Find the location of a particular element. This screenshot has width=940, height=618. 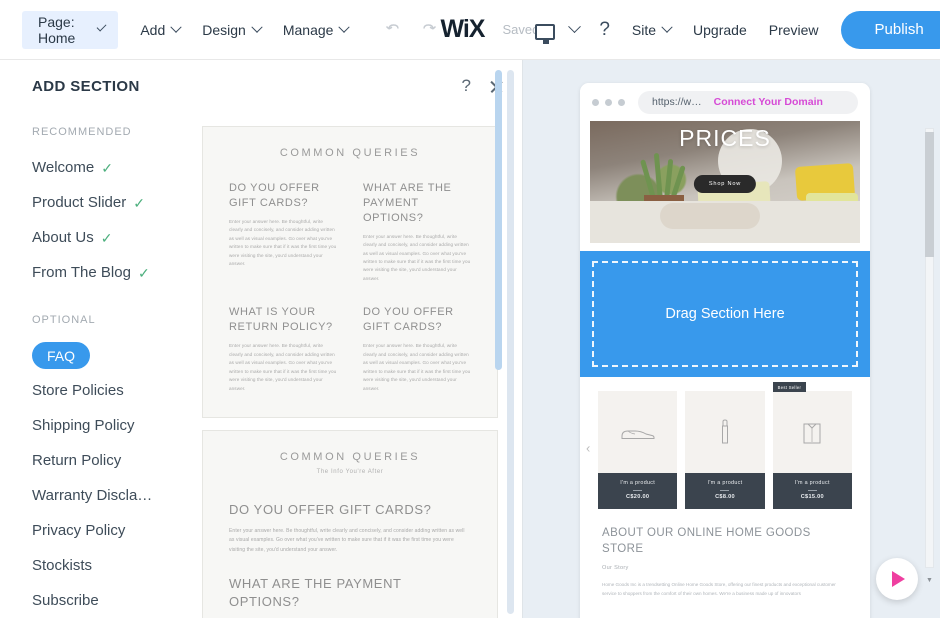

product-card: I'm a product C$20.00 is located at coordinates (638, 450).